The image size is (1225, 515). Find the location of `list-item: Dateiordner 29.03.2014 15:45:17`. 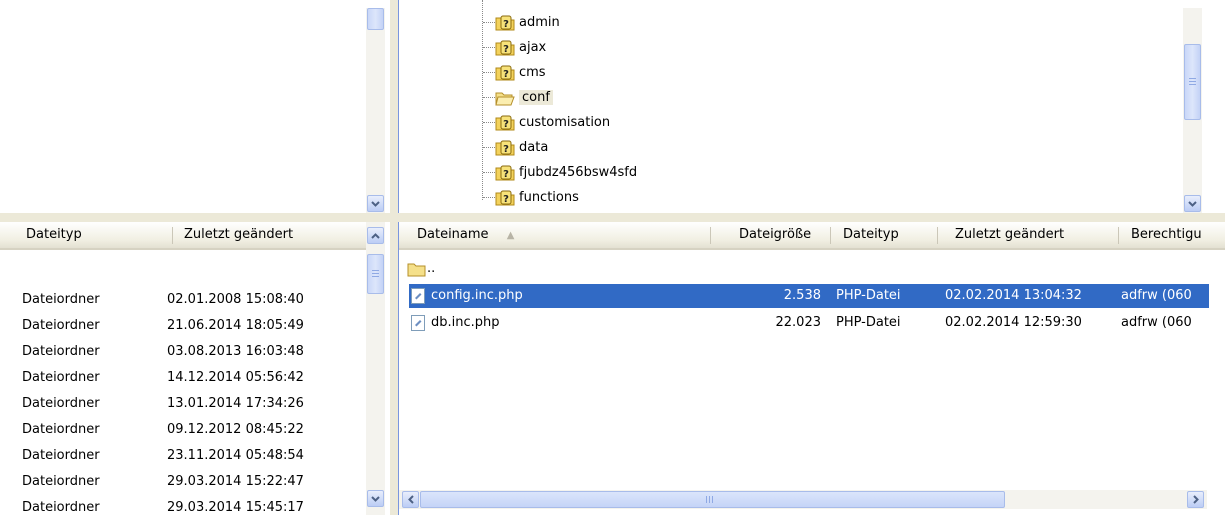

list-item: Dateiordner 29.03.2014 15:45:17 is located at coordinates (183, 505).